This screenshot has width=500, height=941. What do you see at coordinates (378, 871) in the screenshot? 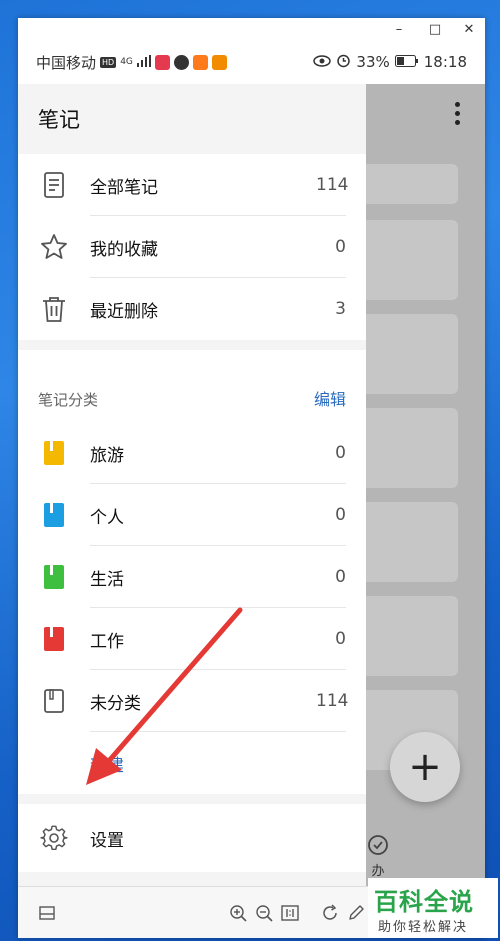
I see `todo-tab-label: 办` at bounding box center [378, 871].